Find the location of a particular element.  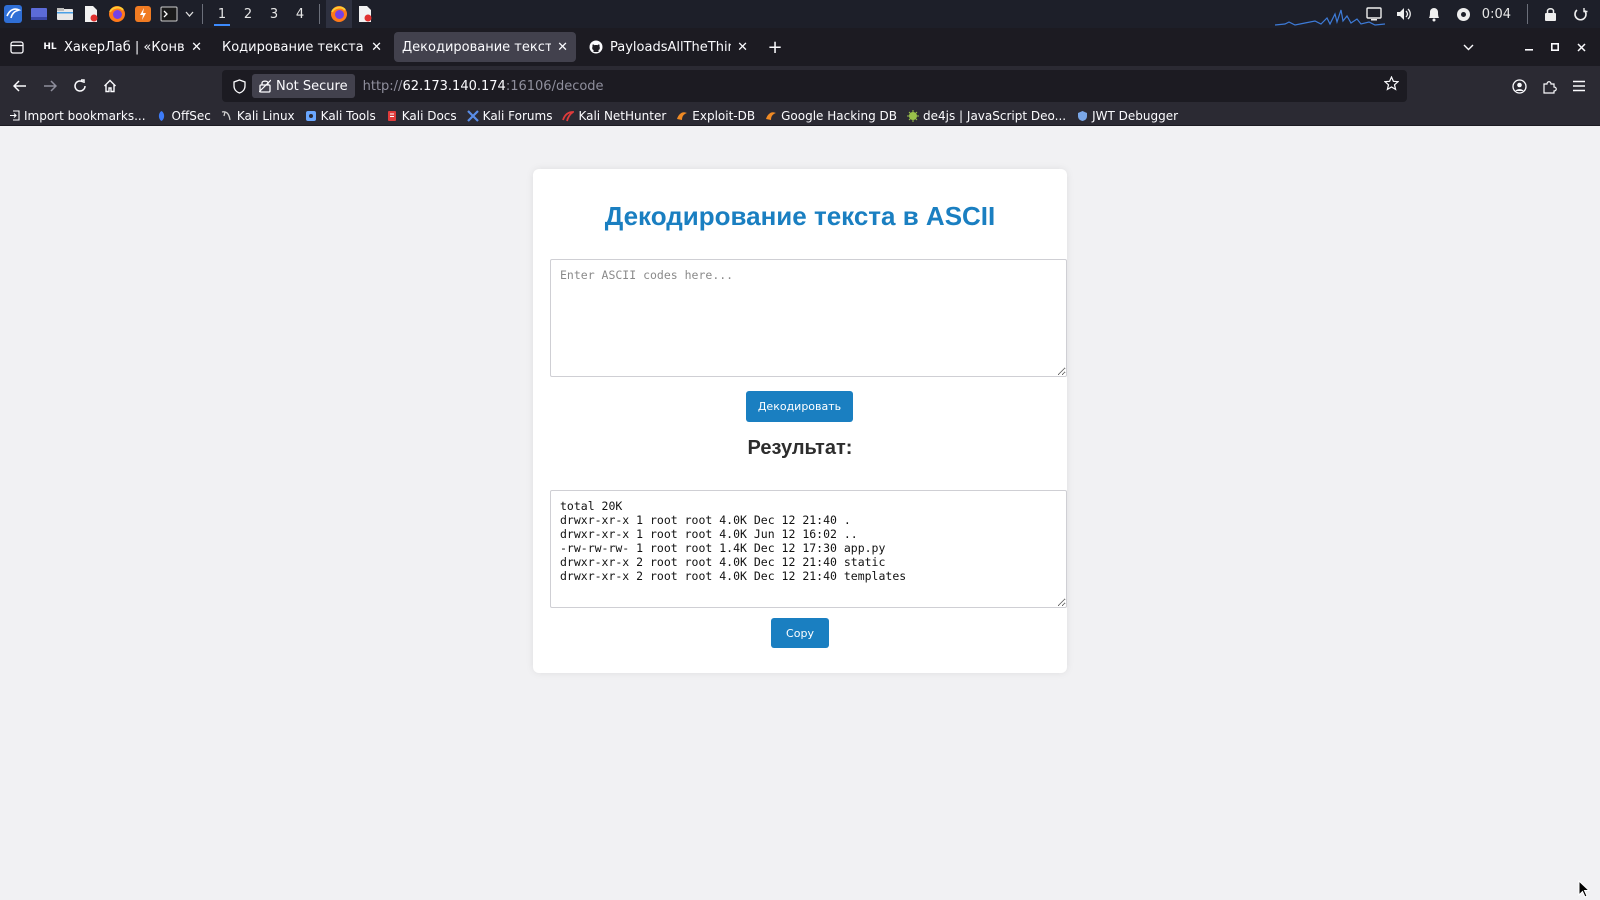

kali-docs-icon is located at coordinates (392, 116).